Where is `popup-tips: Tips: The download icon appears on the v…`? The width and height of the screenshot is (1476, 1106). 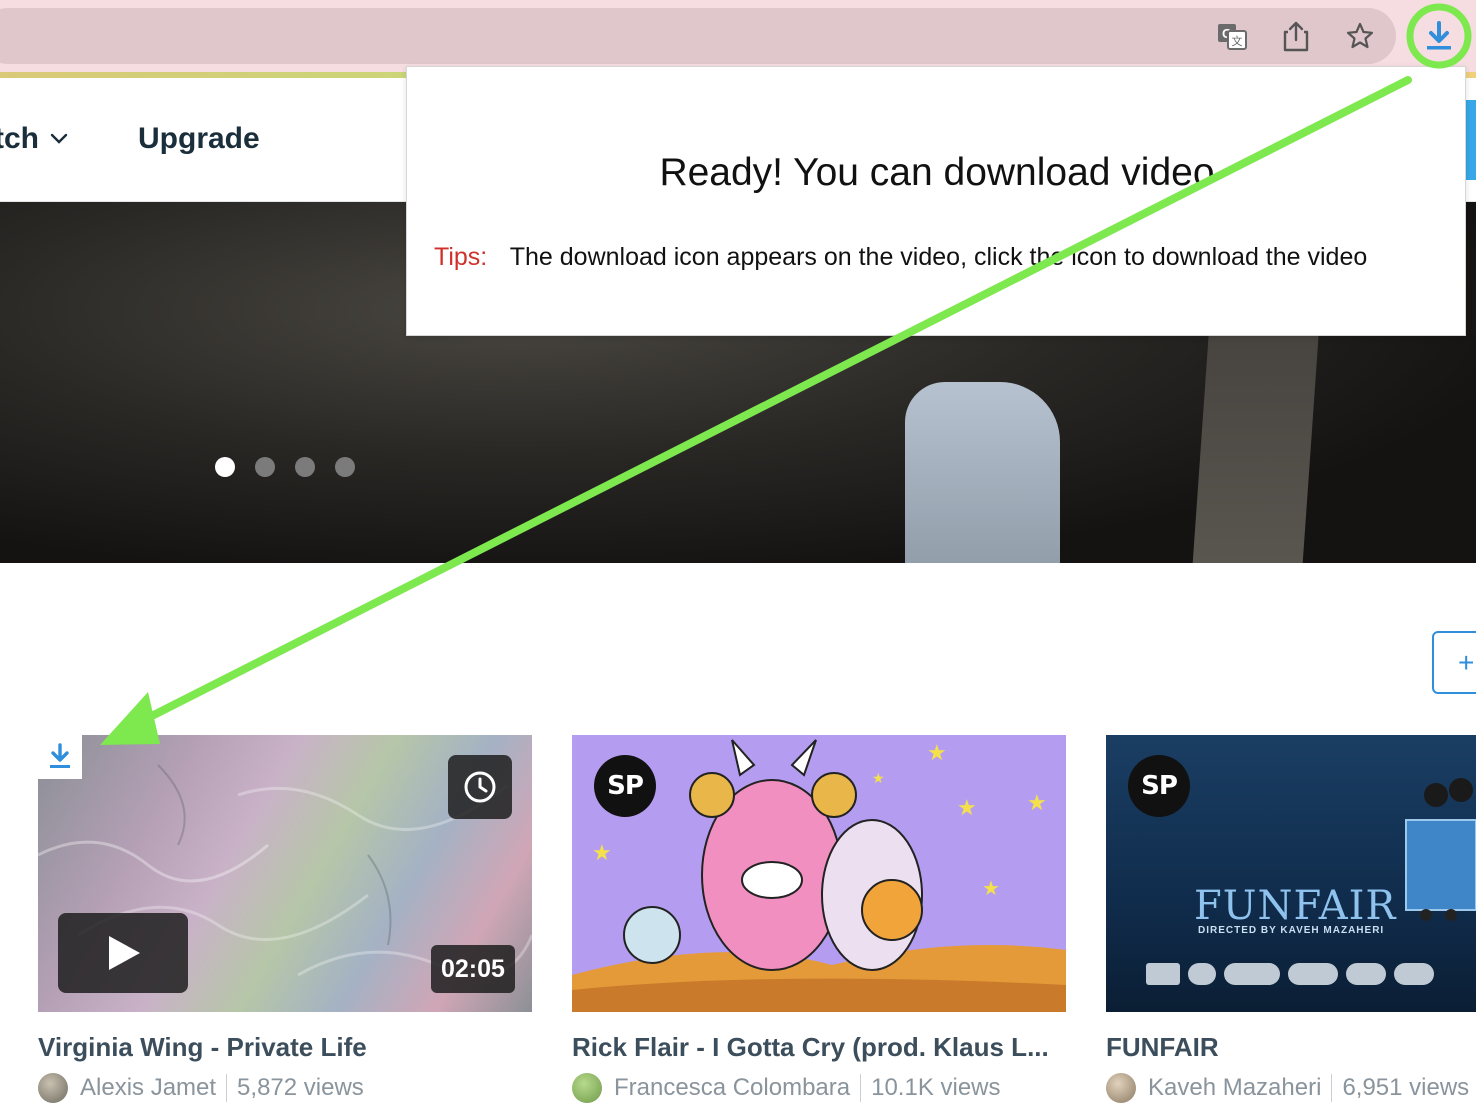
popup-tips: Tips: The download icon appears on the v… is located at coordinates (900, 257).